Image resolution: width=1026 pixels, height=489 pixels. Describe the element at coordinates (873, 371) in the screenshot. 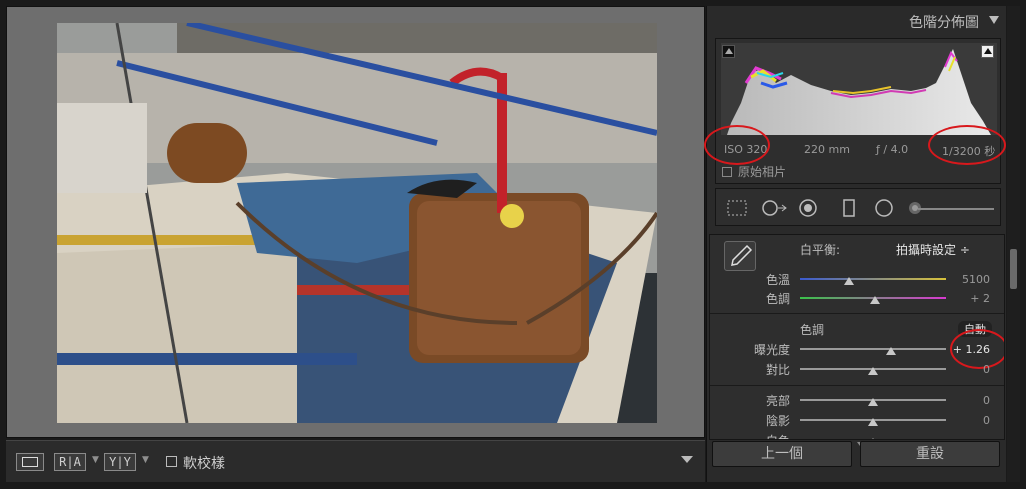

I see `contrast-slider-thumb` at that location.